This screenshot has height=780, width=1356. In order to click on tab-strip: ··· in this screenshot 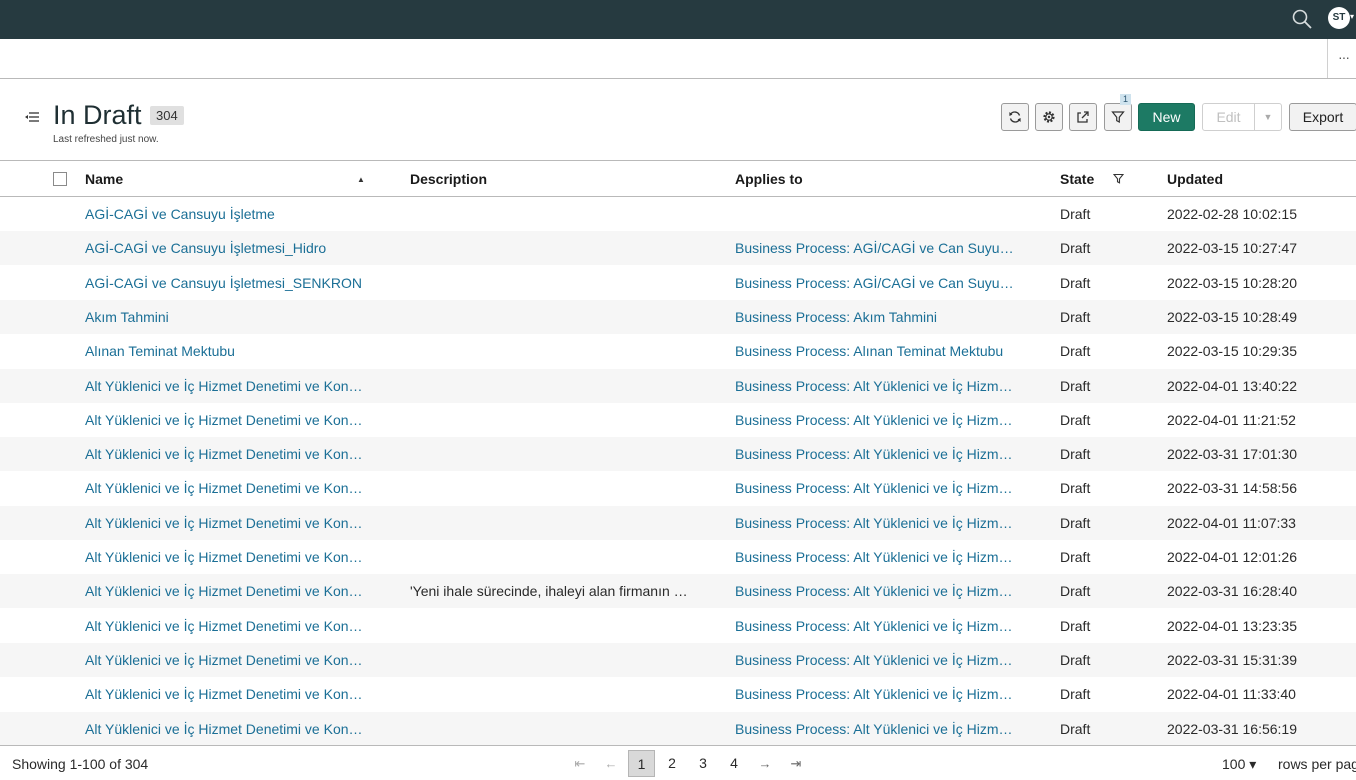, I will do `click(678, 59)`.